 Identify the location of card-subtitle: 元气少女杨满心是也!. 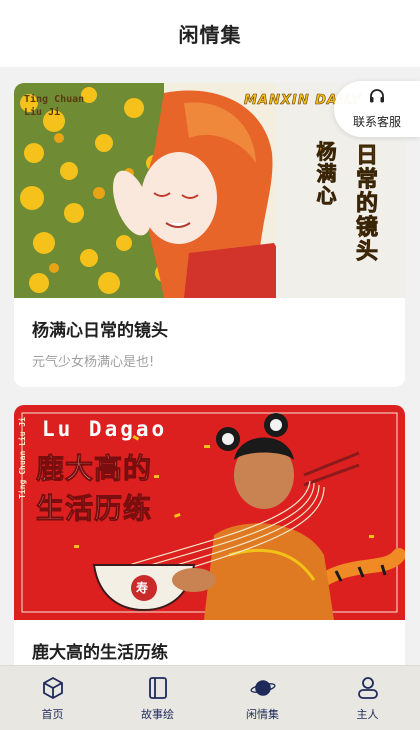
(93, 362).